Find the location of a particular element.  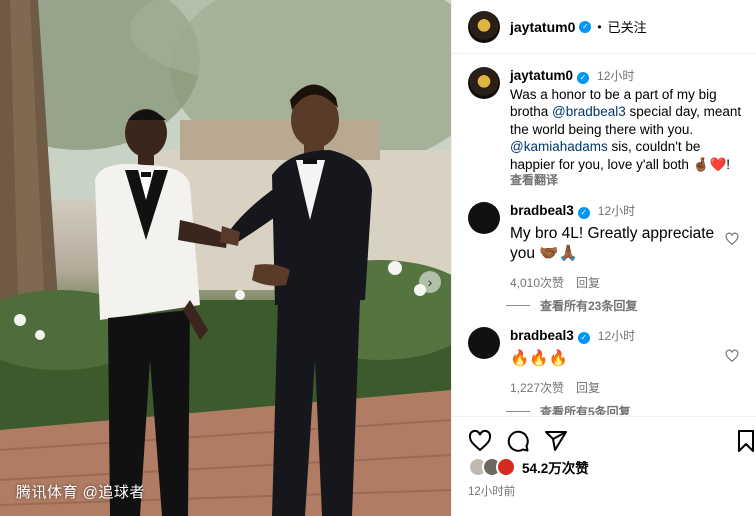

author-username: jaytatum0 is located at coordinates (542, 27).